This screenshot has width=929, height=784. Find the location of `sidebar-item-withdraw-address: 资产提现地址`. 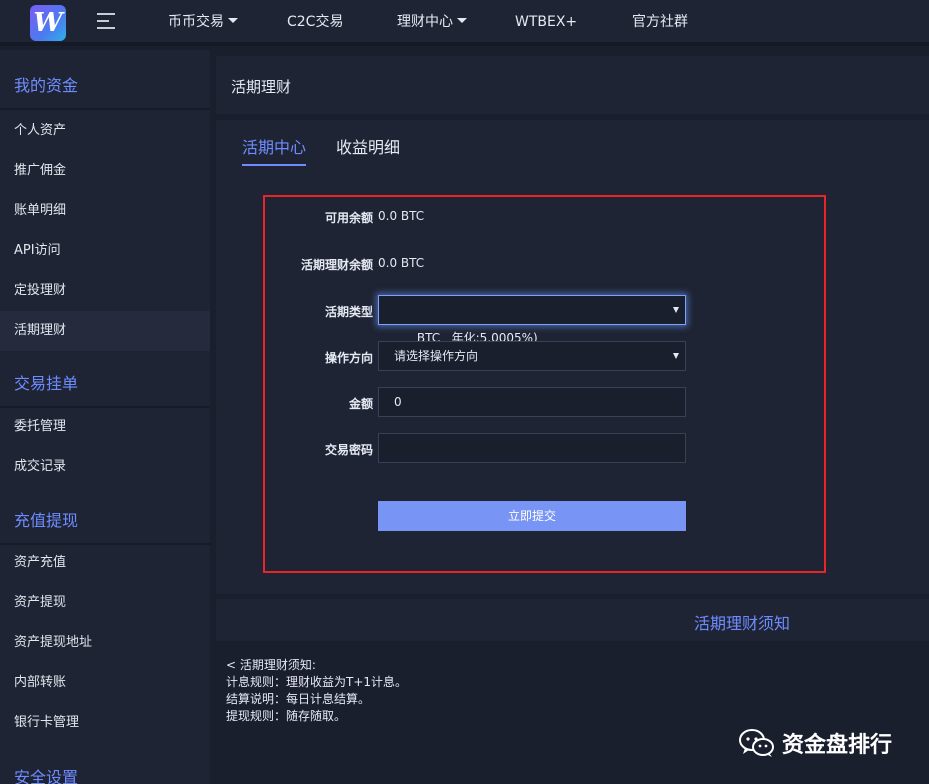

sidebar-item-withdraw-address: 资产提现地址 is located at coordinates (105, 643).